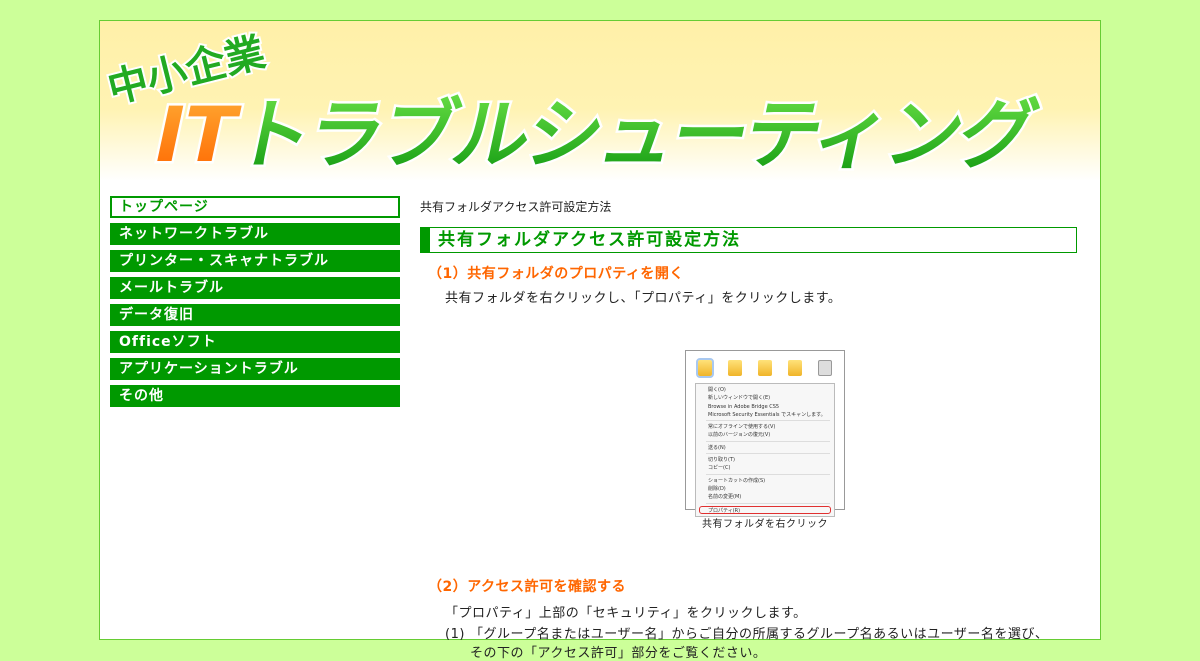  I want to click on svg-text: ITトラブルシューティング, so click(595, 136).